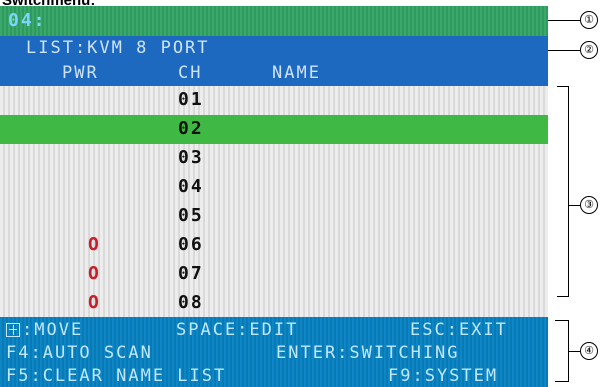  I want to click on port-row: 01, so click(274, 100).